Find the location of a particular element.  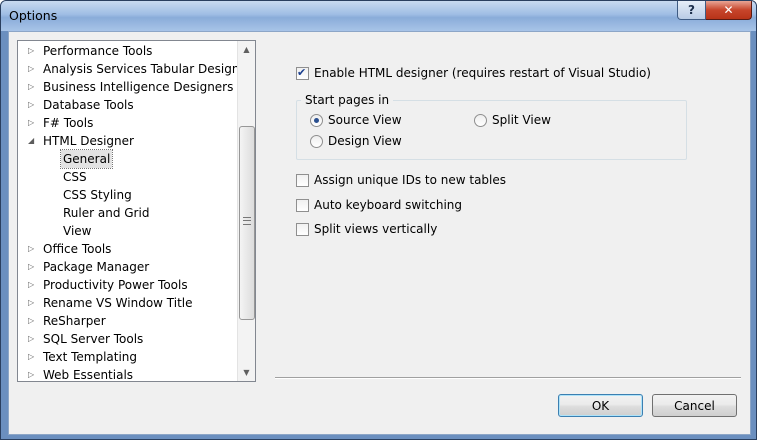

auto-keyboard-switching-label: Auto keyboard switching is located at coordinates (388, 205).